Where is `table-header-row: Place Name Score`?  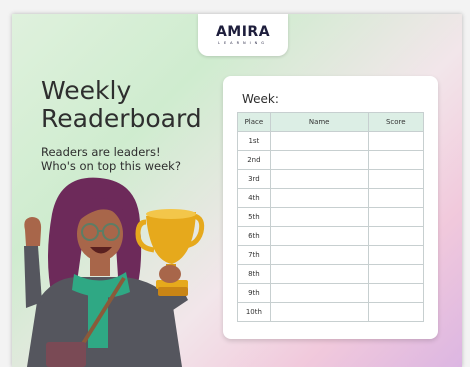 table-header-row: Place Name Score is located at coordinates (331, 122).